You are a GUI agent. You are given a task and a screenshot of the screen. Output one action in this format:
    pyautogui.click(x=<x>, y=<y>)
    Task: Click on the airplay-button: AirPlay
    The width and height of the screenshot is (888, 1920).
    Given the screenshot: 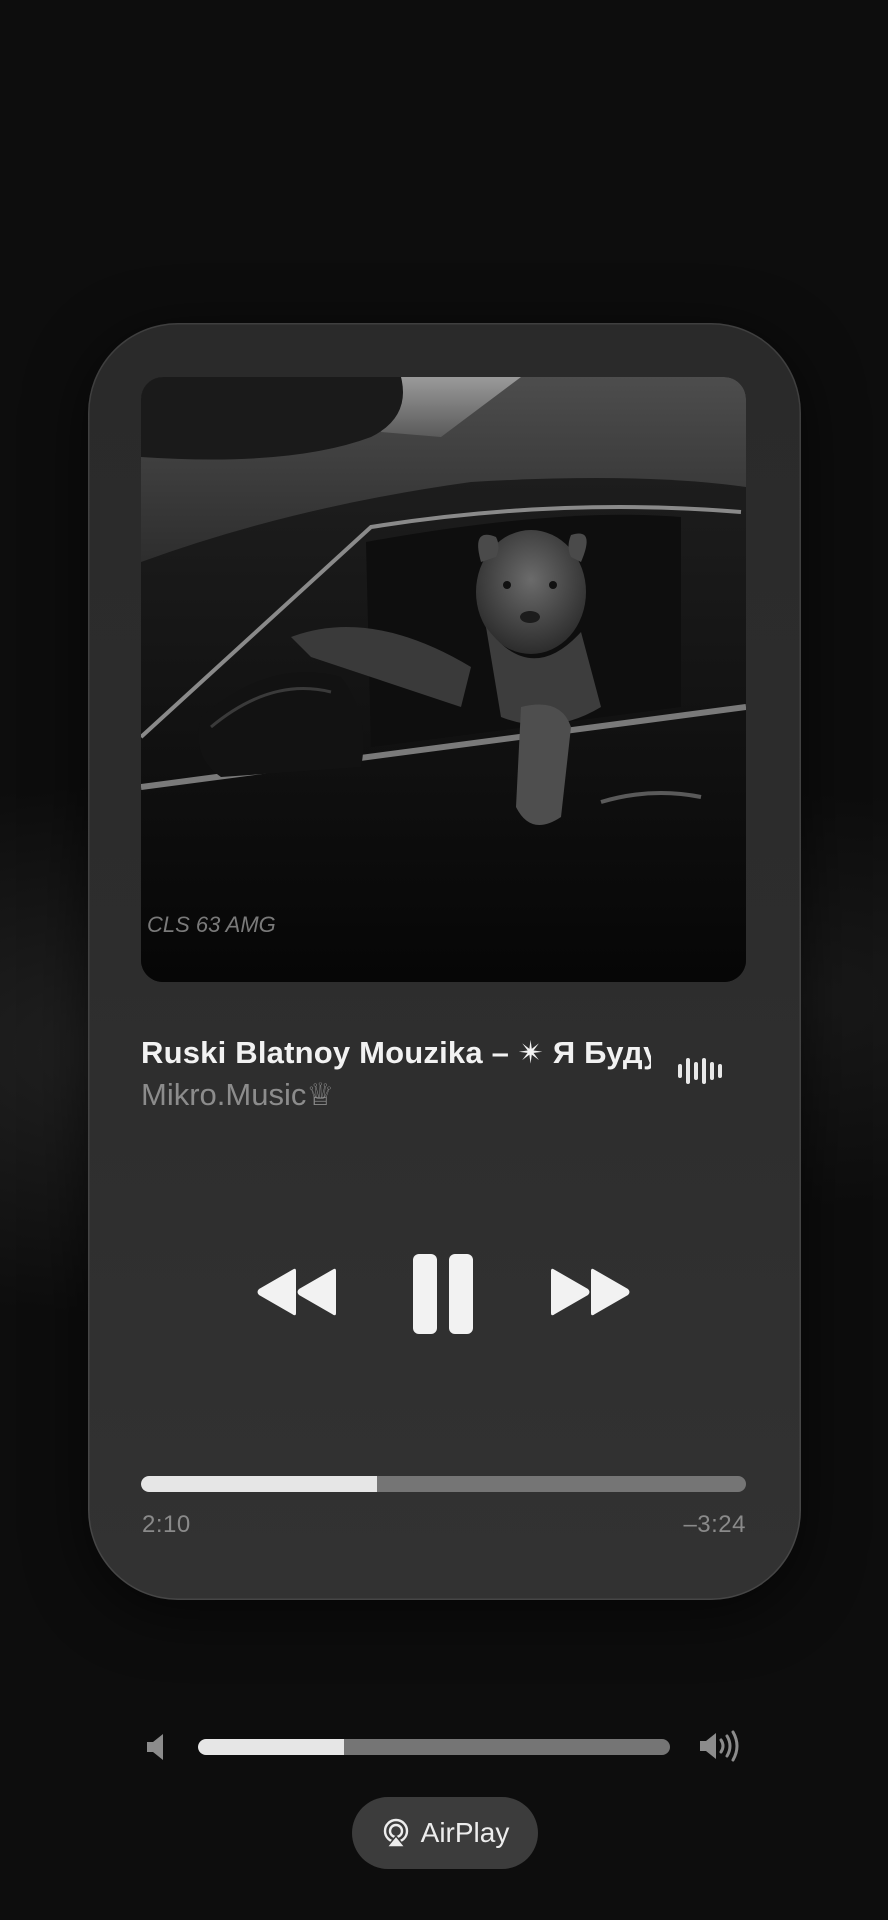 What is the action you would take?
    pyautogui.click(x=445, y=1833)
    